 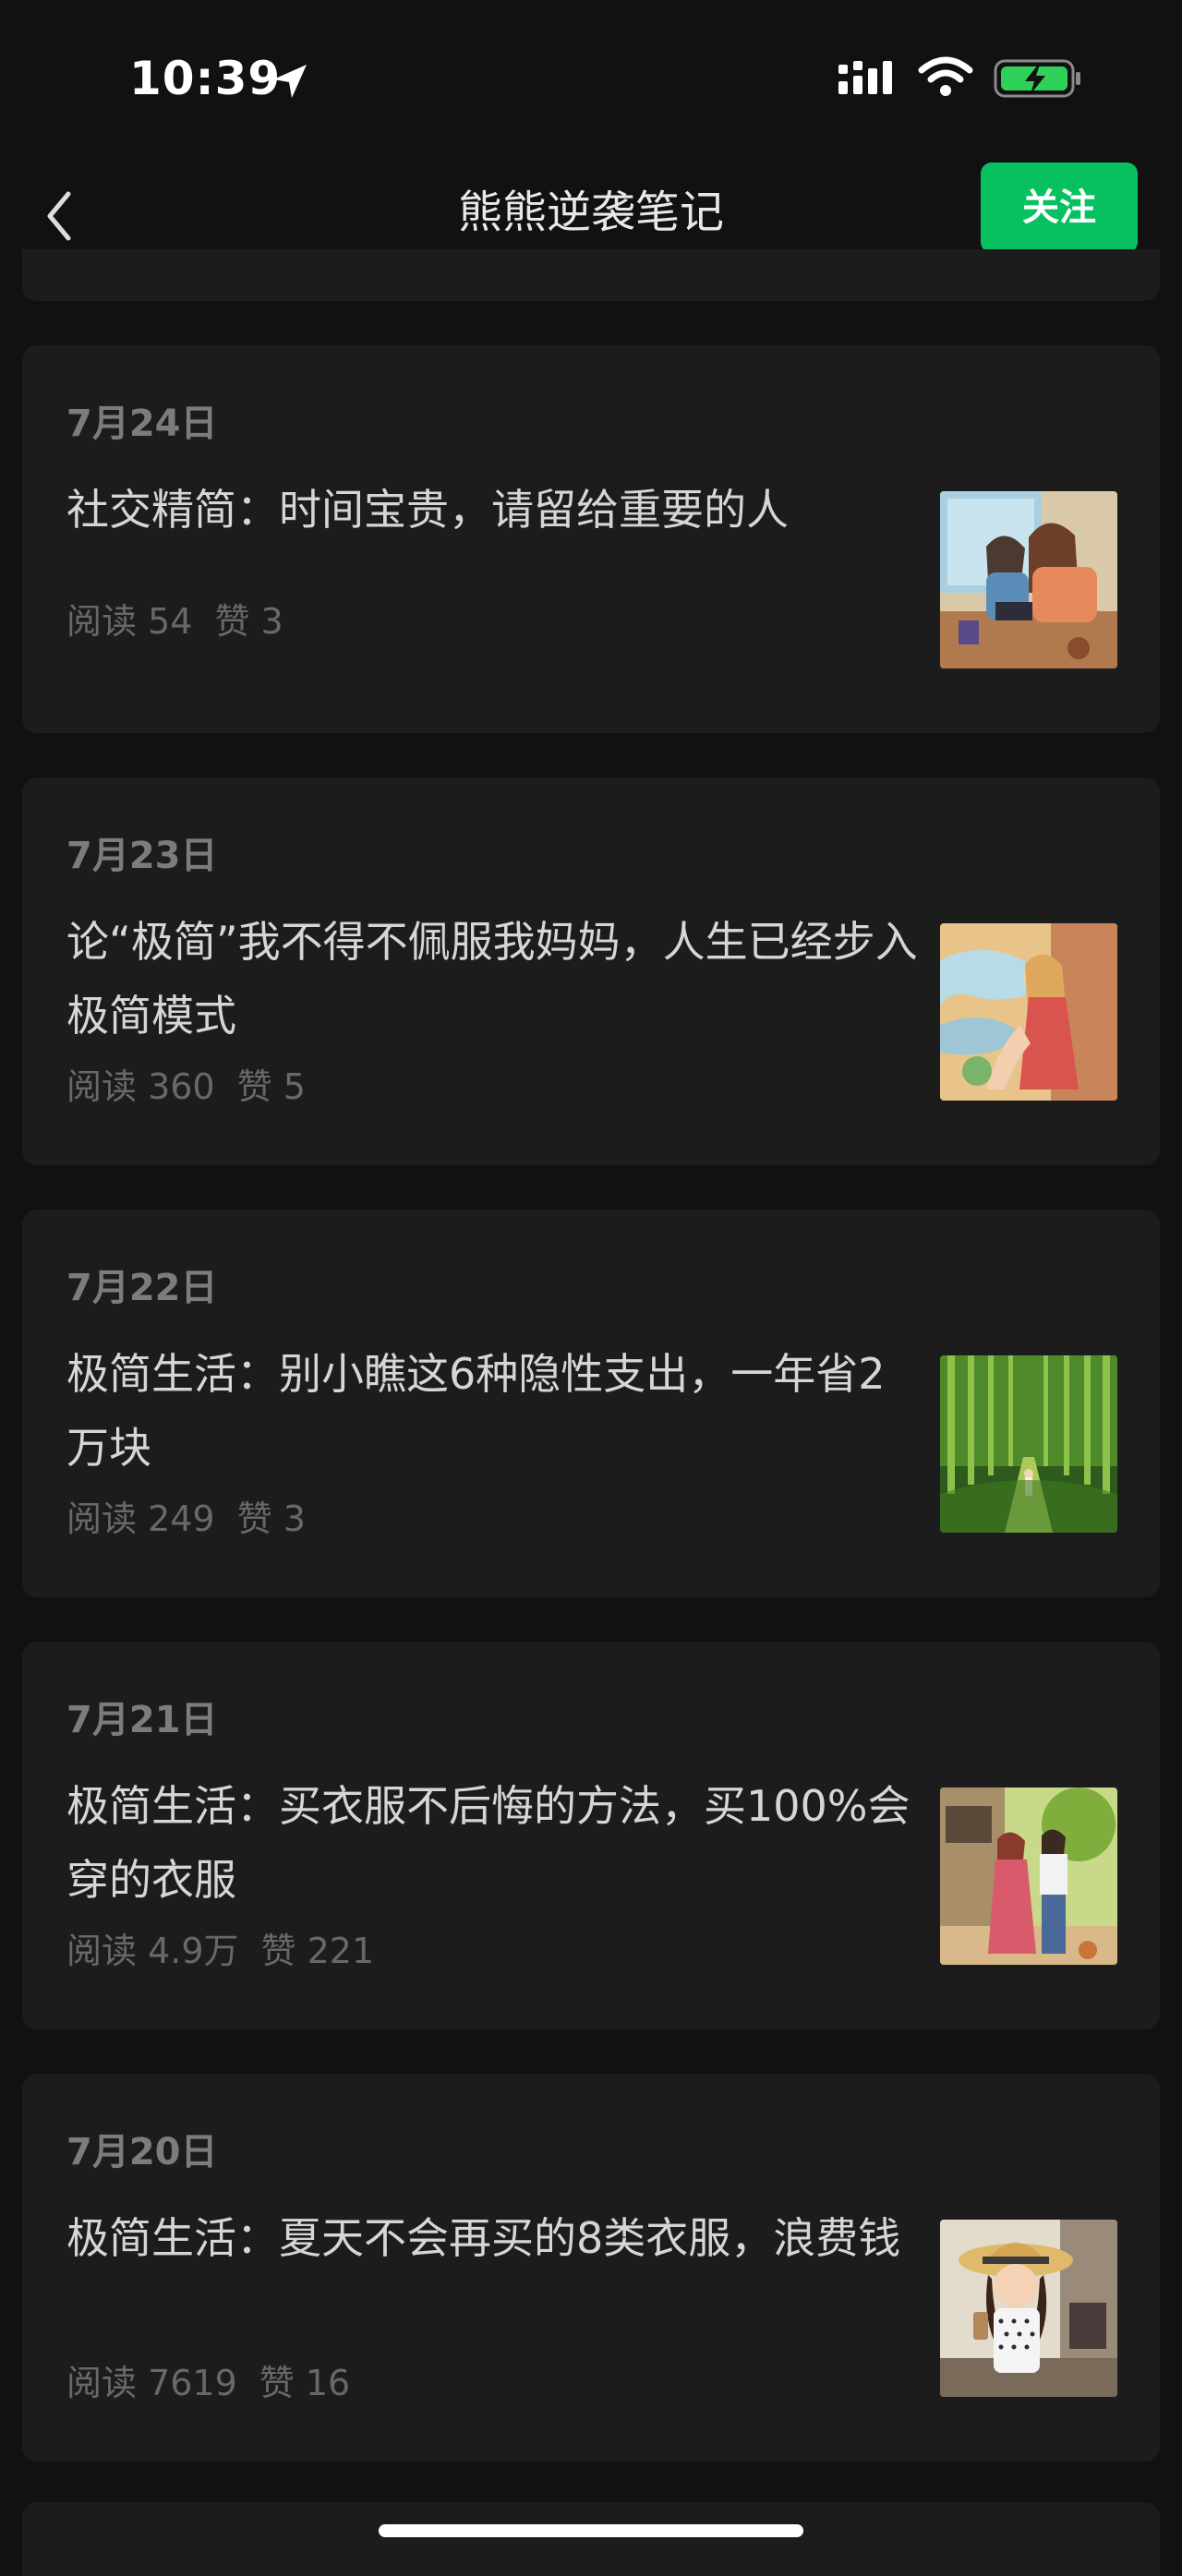 I want to click on article-stats: 阅读 249 赞 3, so click(x=186, y=1515).